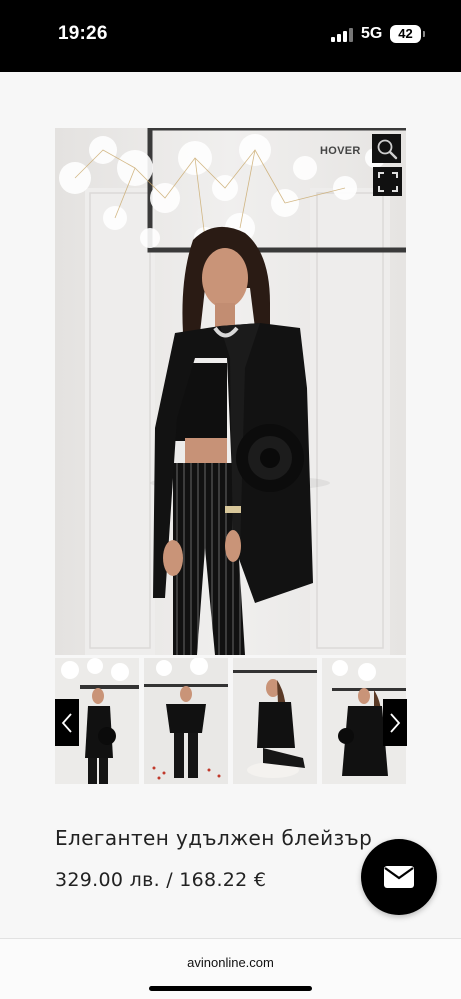 The width and height of the screenshot is (461, 999). I want to click on message-button, so click(399, 877).